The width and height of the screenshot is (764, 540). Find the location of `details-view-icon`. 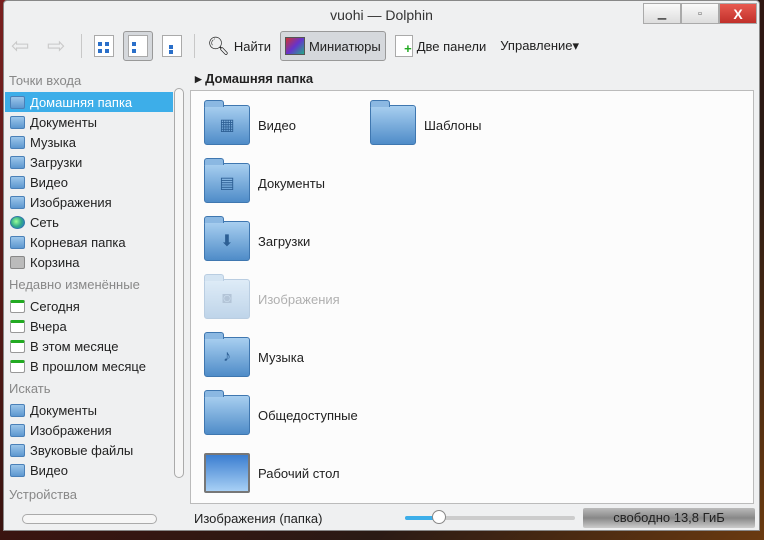

details-view-icon is located at coordinates (172, 46).